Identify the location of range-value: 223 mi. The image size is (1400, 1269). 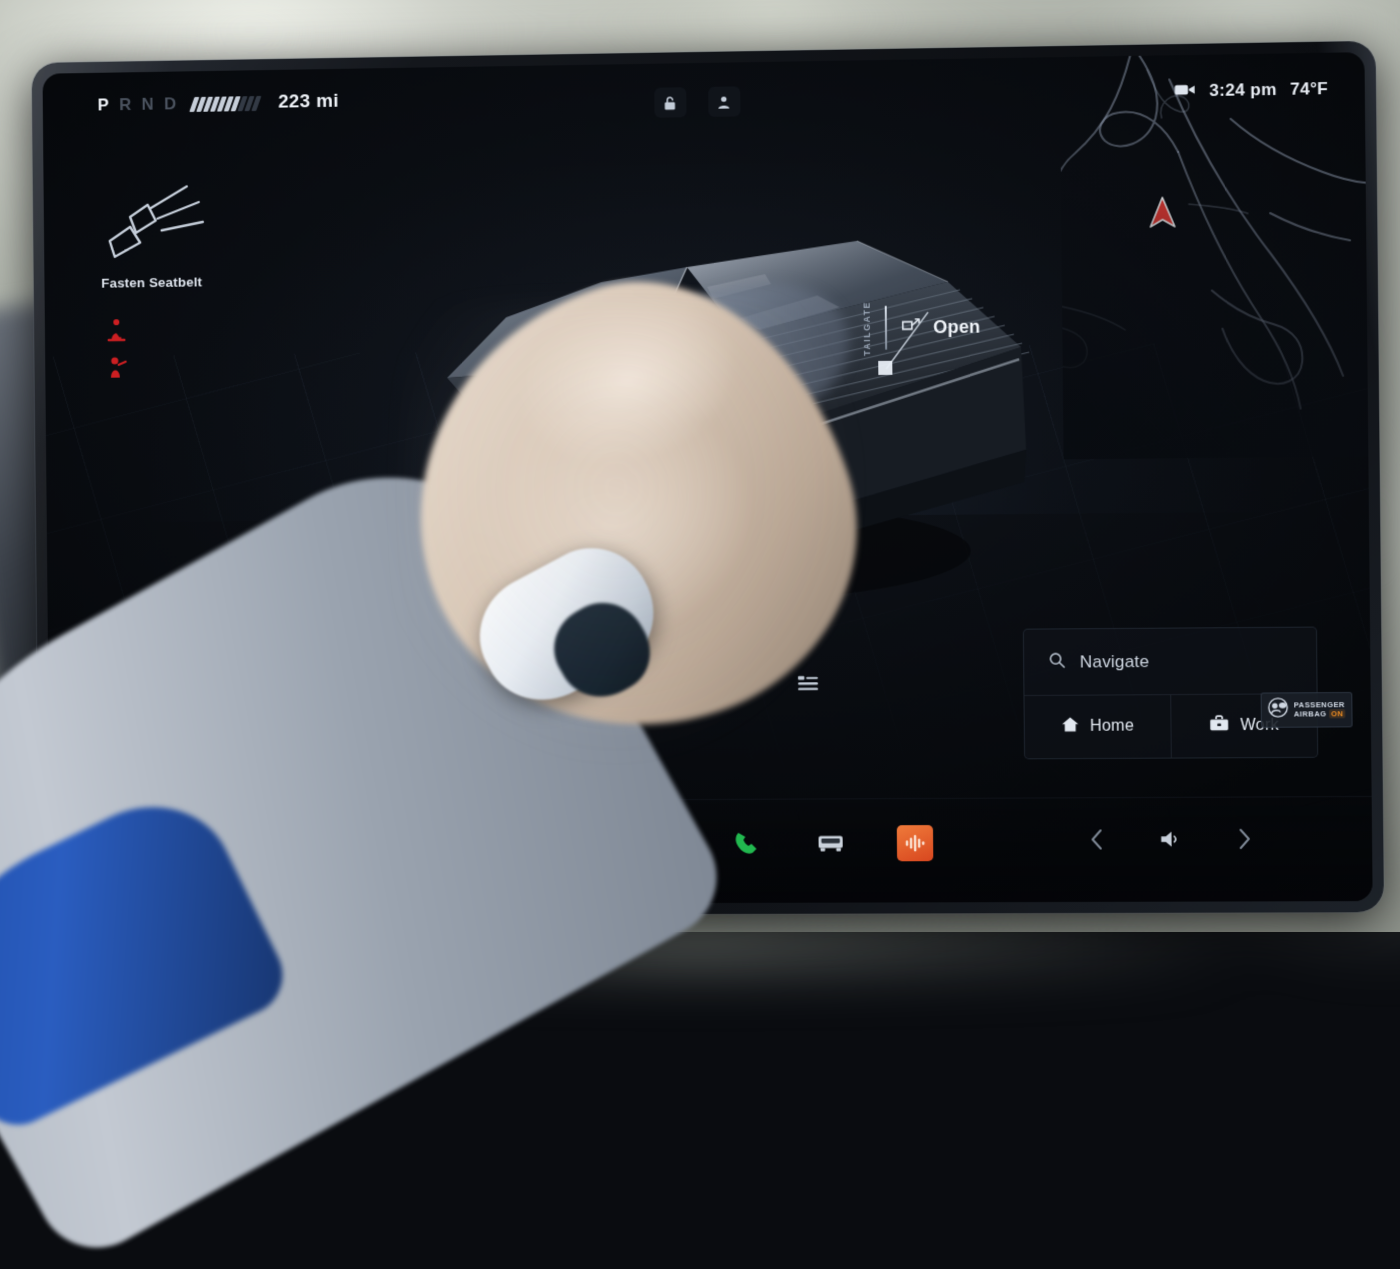
(308, 102).